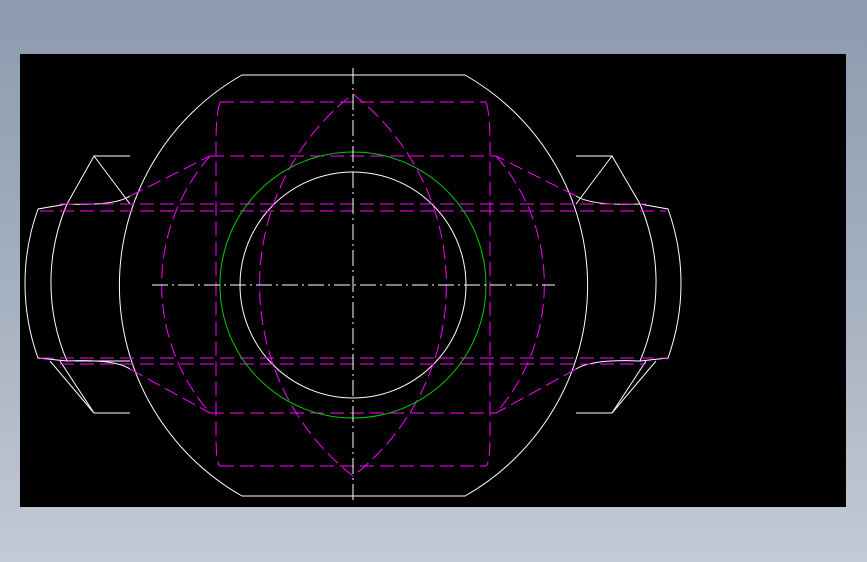 This screenshot has width=867, height=562. I want to click on hidden-right-diagonal-top, so click(536, 176).